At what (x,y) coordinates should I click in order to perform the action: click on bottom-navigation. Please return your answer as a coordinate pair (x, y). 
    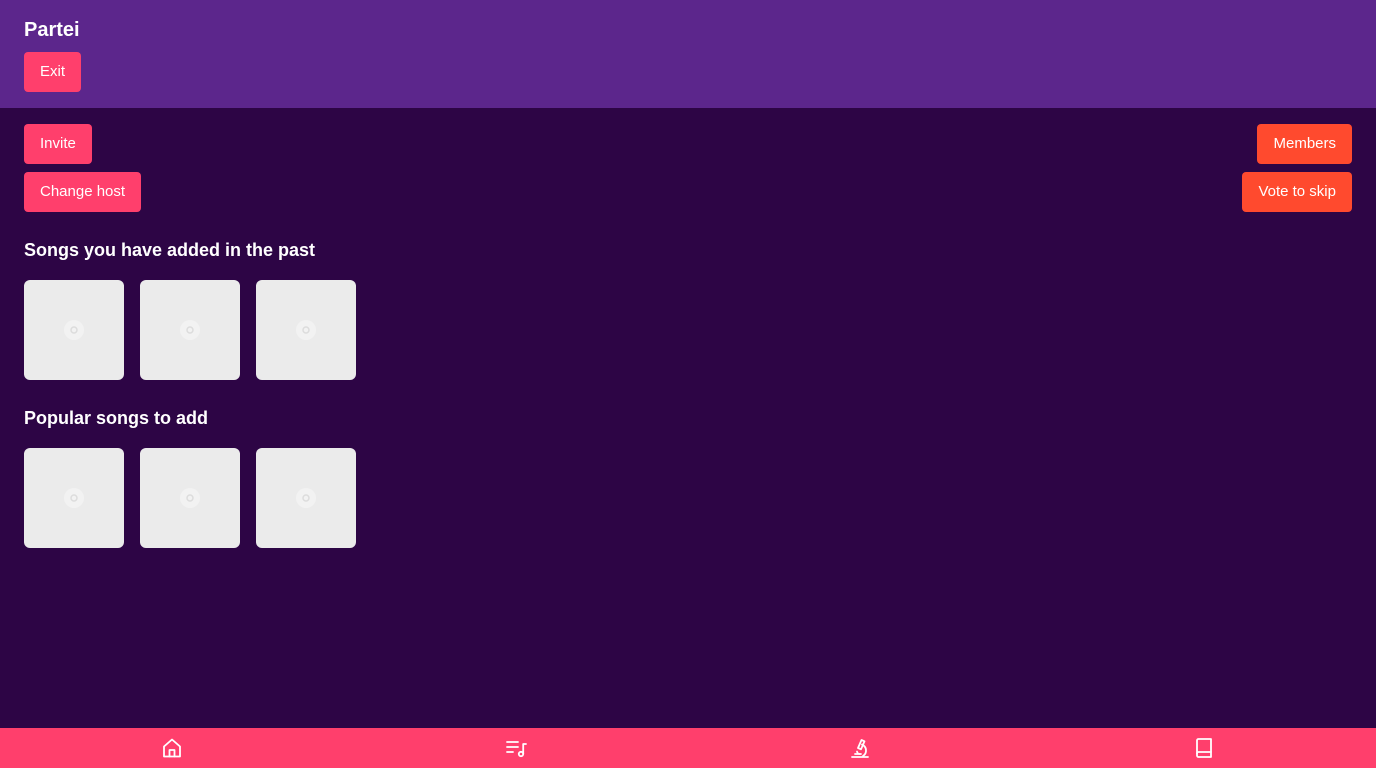
    Looking at the image, I should click on (688, 748).